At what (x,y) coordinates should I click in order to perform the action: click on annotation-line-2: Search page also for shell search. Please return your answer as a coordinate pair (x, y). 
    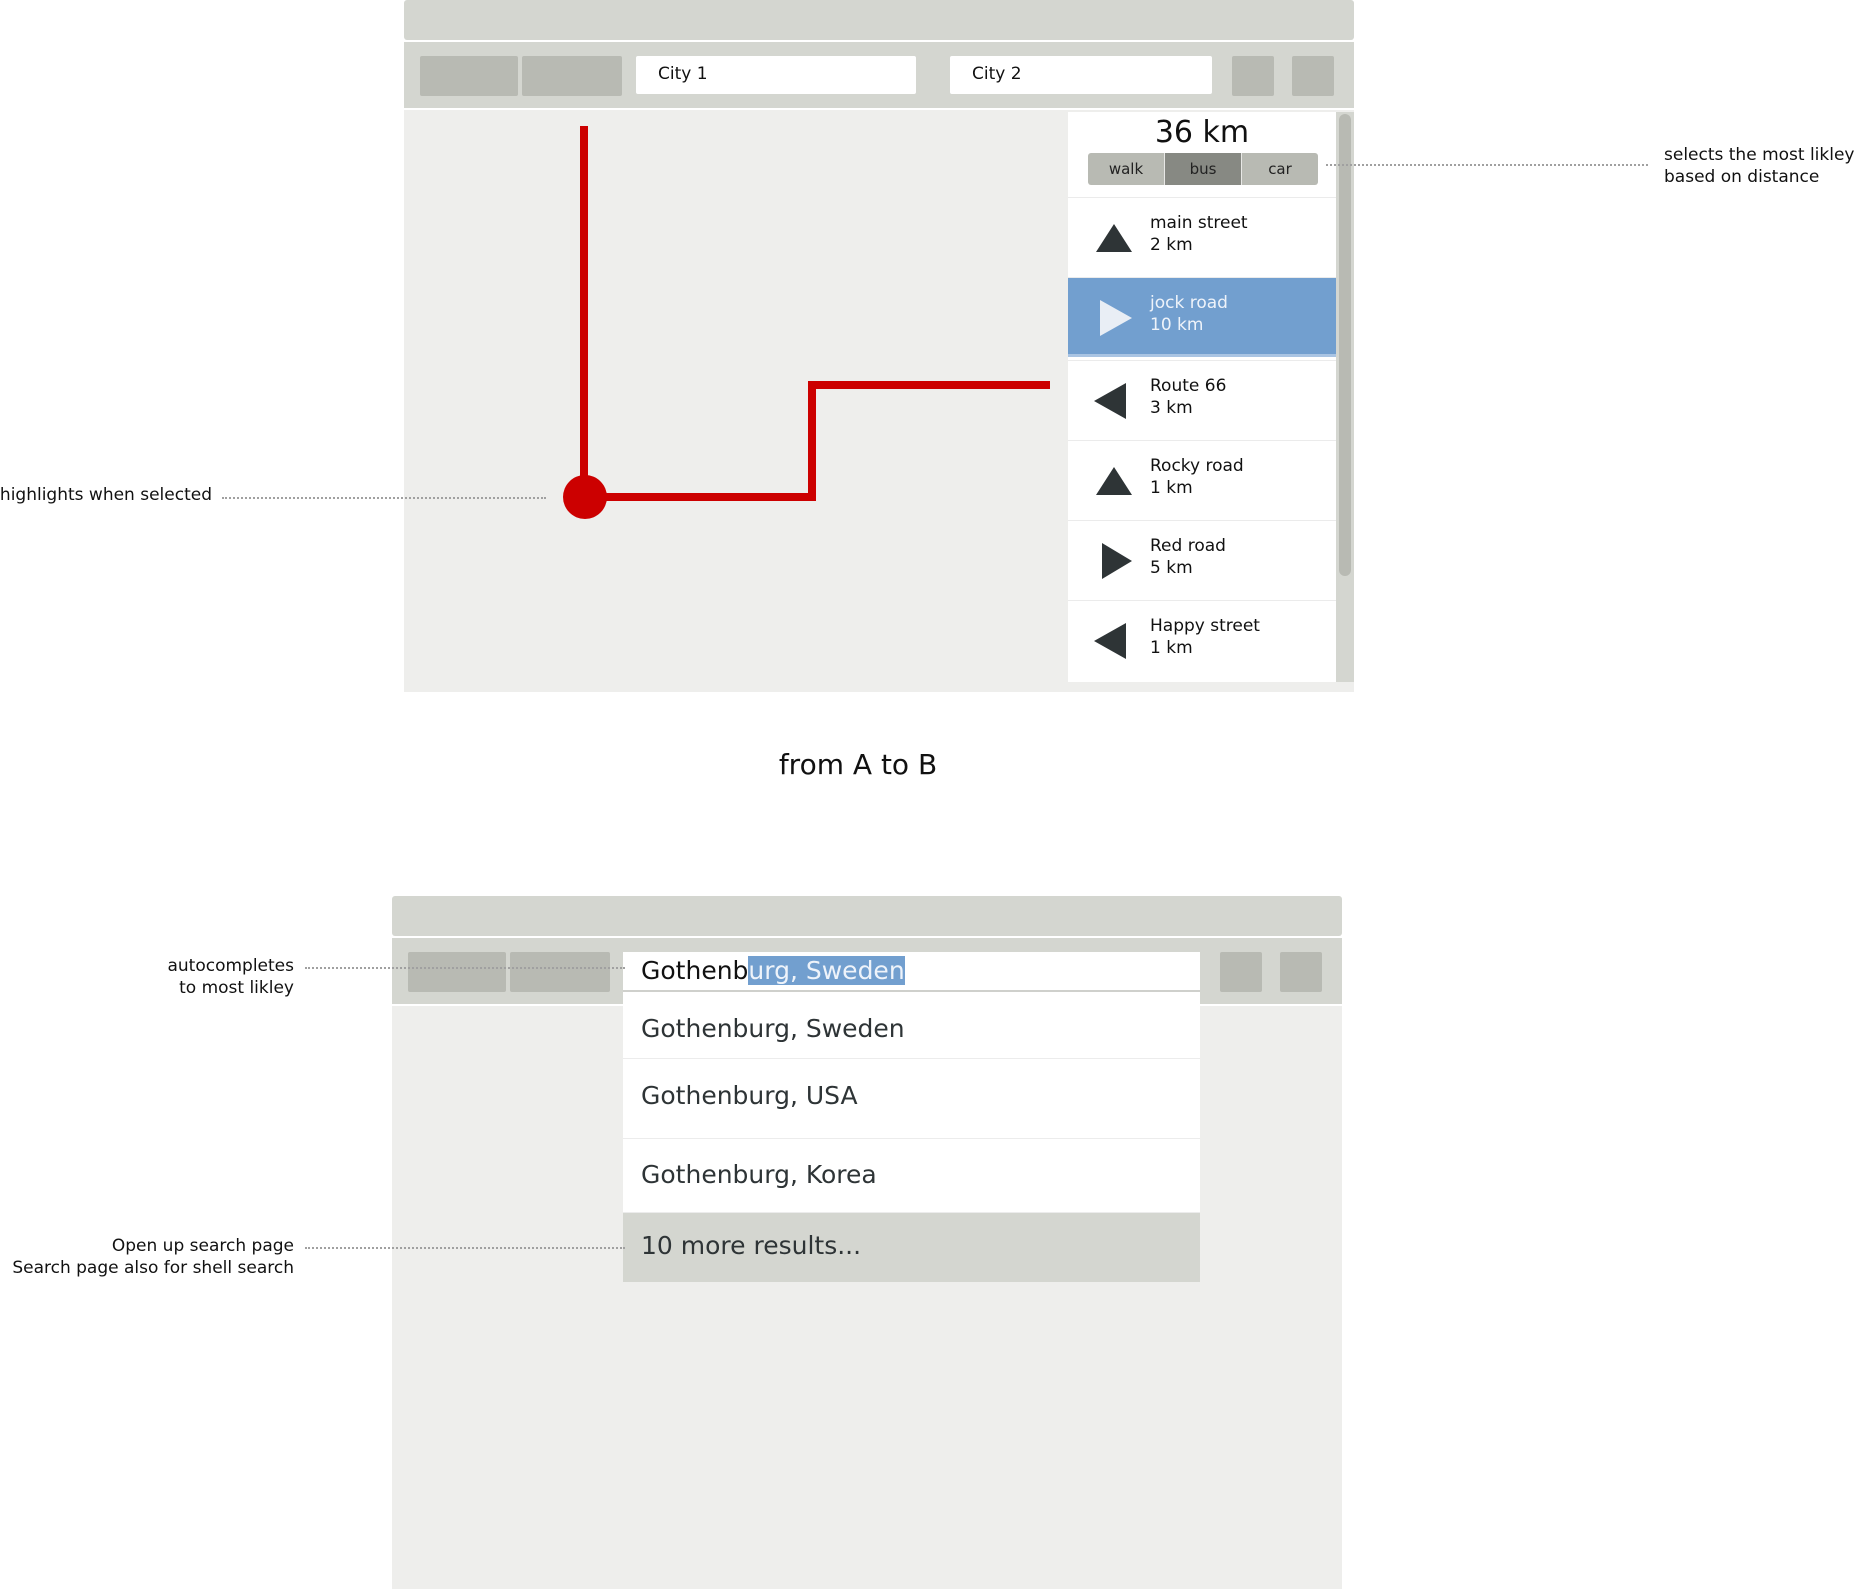
    Looking at the image, I should click on (153, 1268).